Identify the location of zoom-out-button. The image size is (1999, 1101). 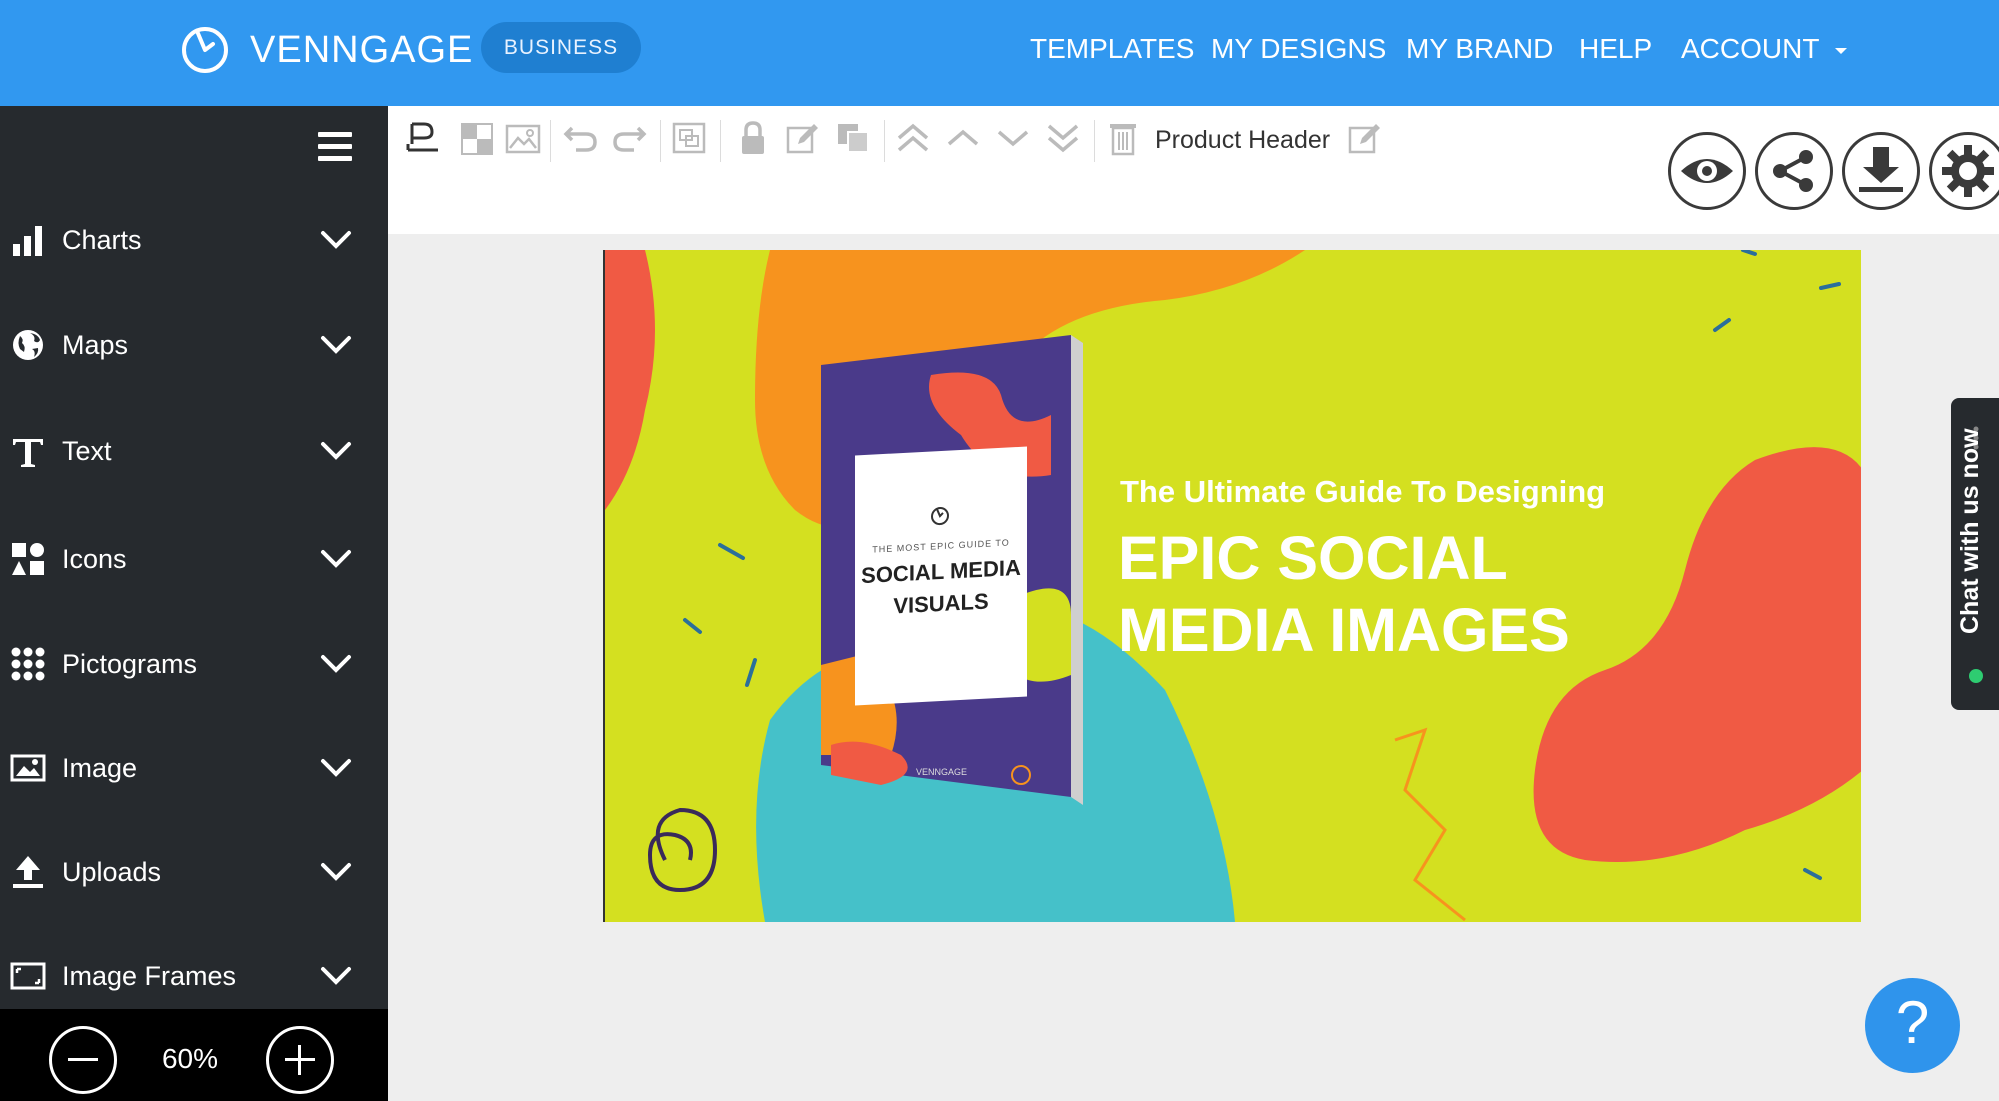
(83, 1060).